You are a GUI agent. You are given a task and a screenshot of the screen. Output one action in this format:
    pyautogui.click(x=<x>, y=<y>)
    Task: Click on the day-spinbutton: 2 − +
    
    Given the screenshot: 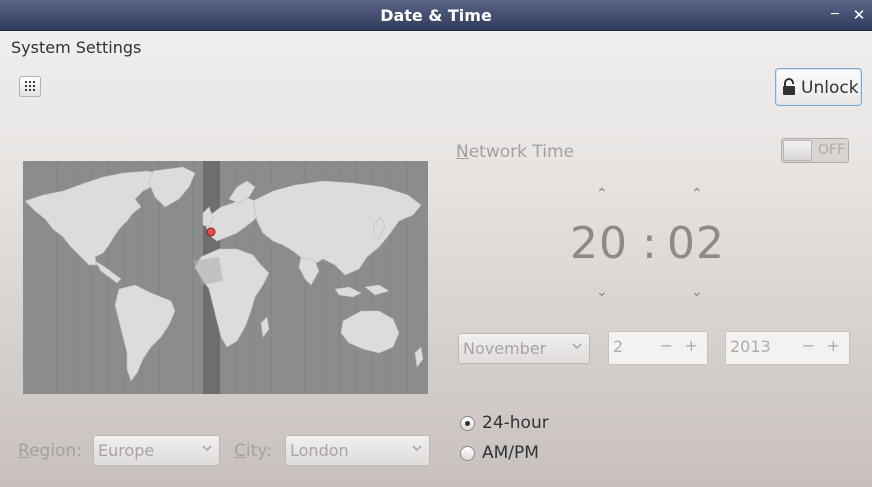 What is the action you would take?
    pyautogui.click(x=658, y=348)
    